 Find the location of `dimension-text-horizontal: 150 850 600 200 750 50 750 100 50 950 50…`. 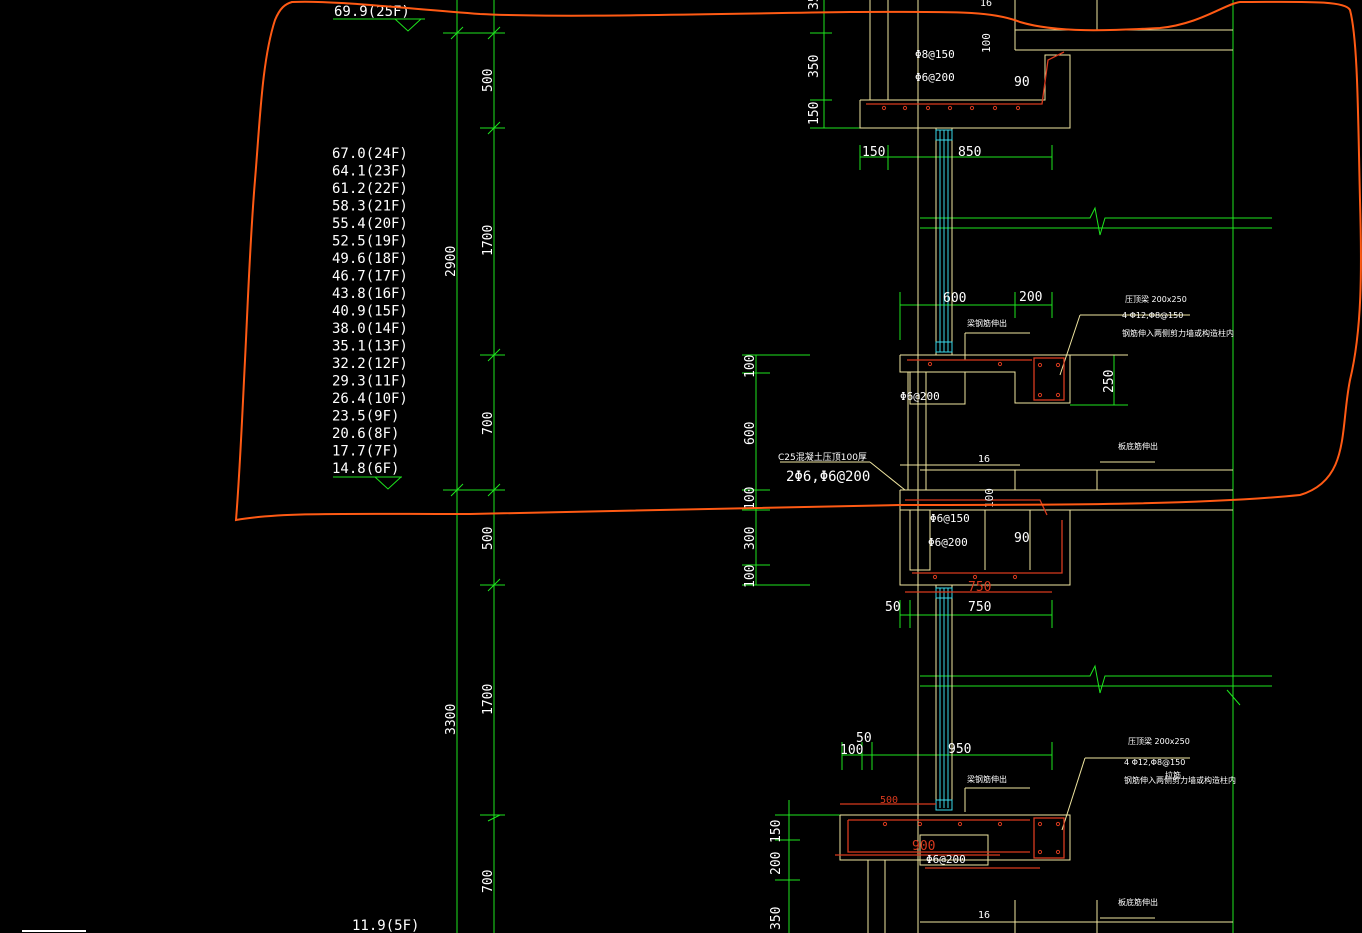

dimension-text-horizontal: 150 850 600 200 750 50 750 100 50 950 50… is located at coordinates (941, 460).